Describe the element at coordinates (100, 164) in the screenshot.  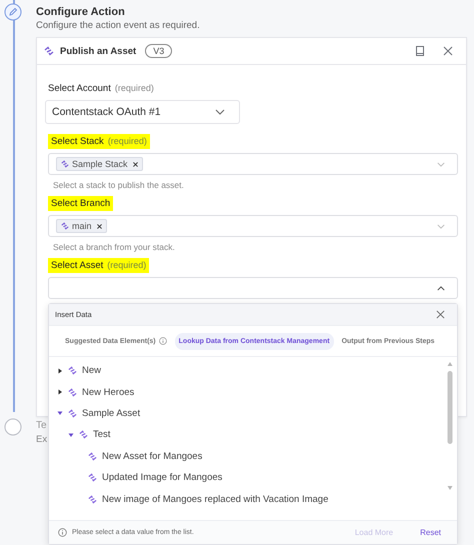
I see `tag-label: Sample Stack` at that location.